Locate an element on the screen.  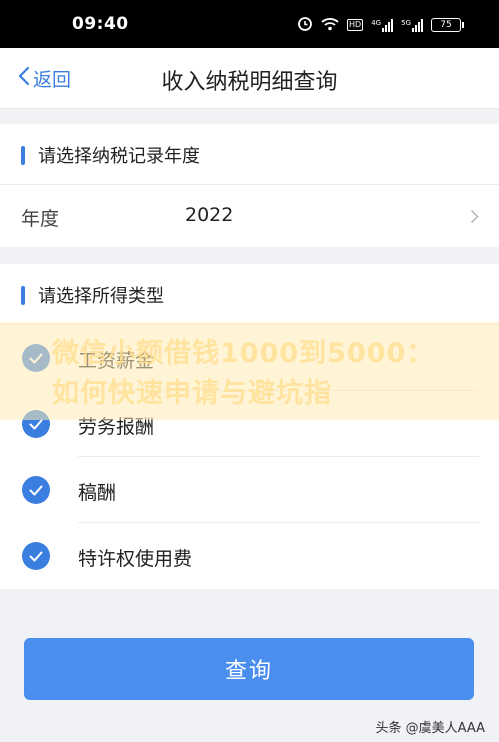
signal-4g-icon: 4G is located at coordinates (382, 25).